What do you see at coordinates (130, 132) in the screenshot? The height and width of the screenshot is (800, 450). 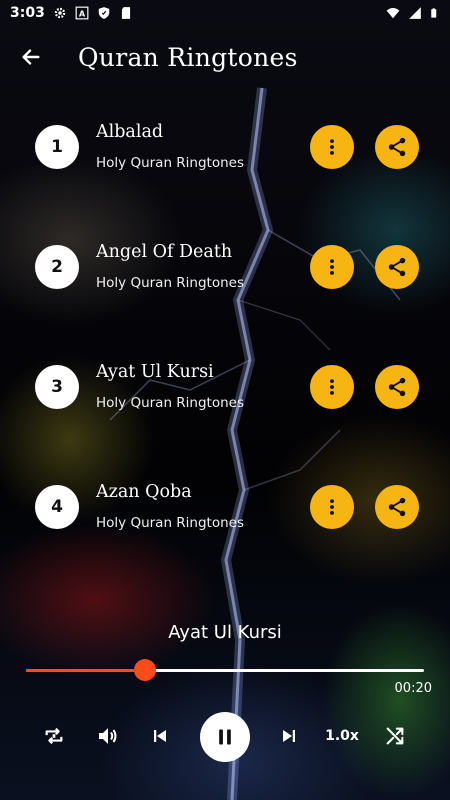 I see `item-title: Albalad` at bounding box center [130, 132].